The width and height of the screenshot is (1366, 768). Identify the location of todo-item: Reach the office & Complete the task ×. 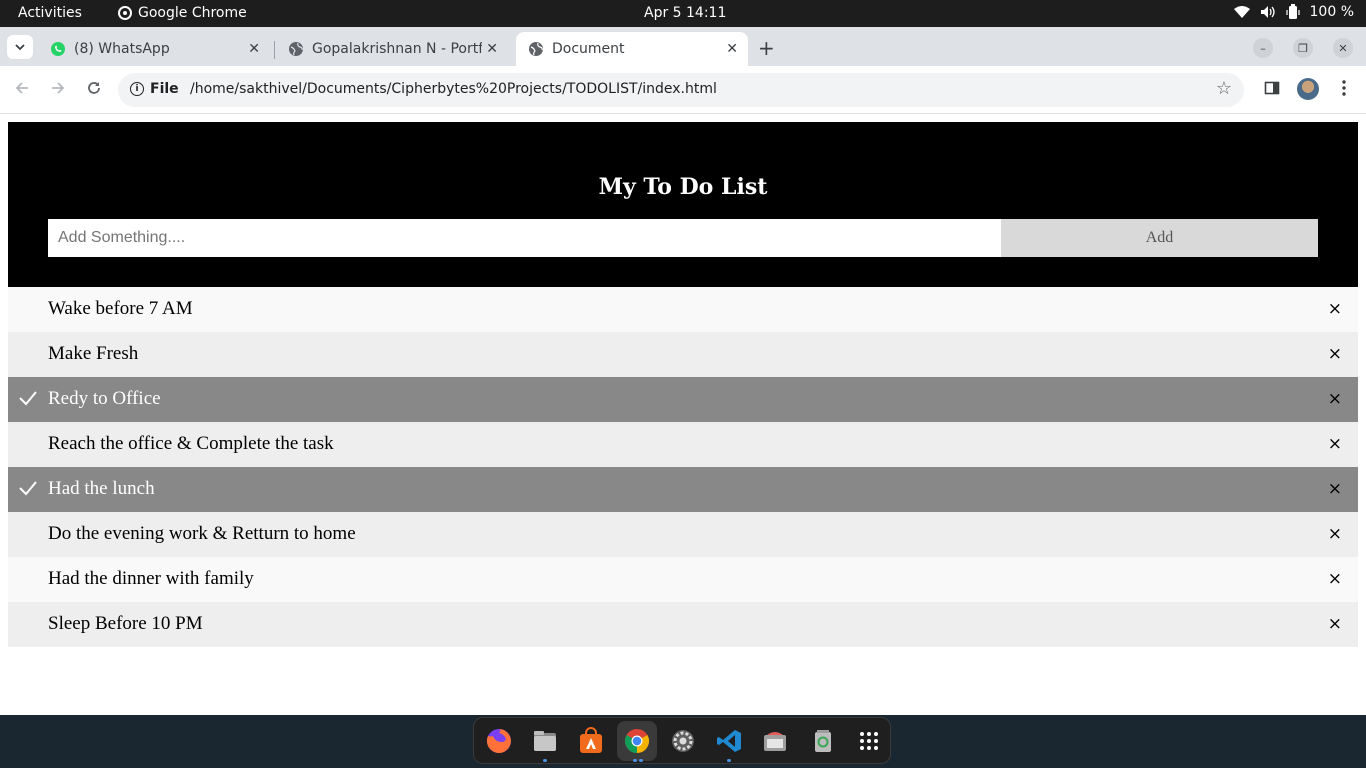
(683, 444).